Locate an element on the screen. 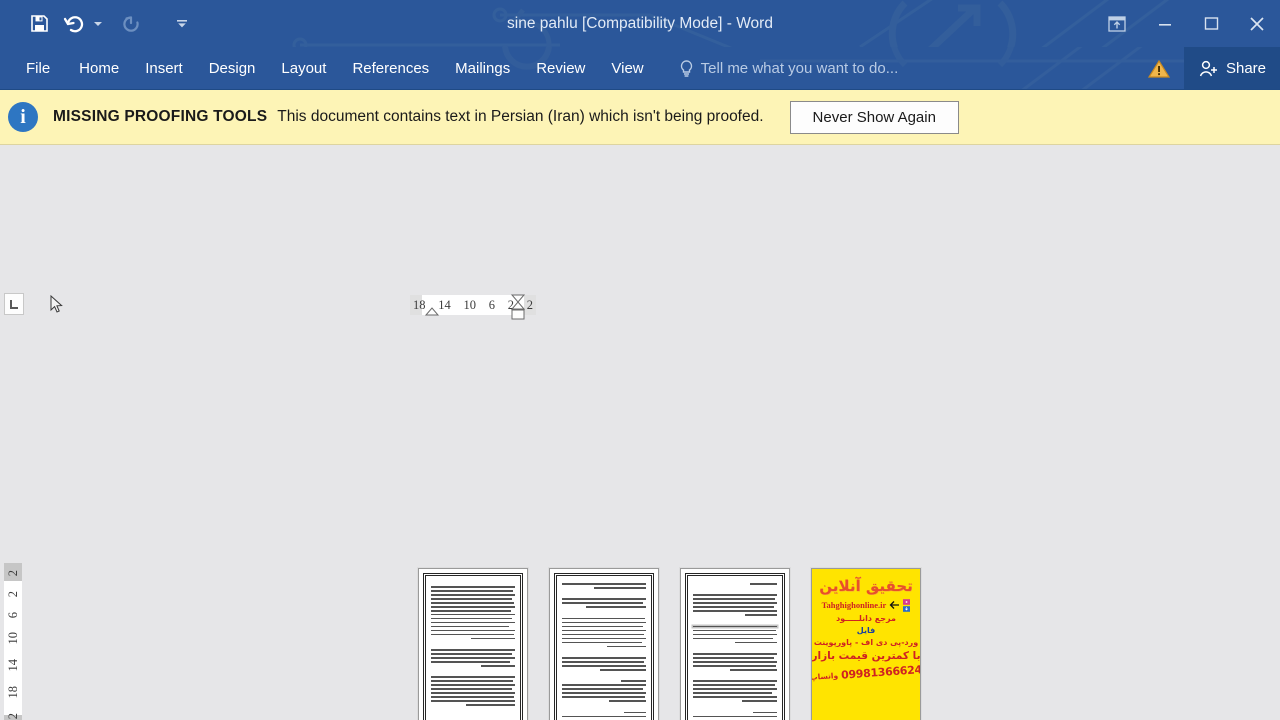 This screenshot has width=1280, height=720. vertical-ruler: 2 2 6 10 14 18 22 is located at coordinates (13, 641).